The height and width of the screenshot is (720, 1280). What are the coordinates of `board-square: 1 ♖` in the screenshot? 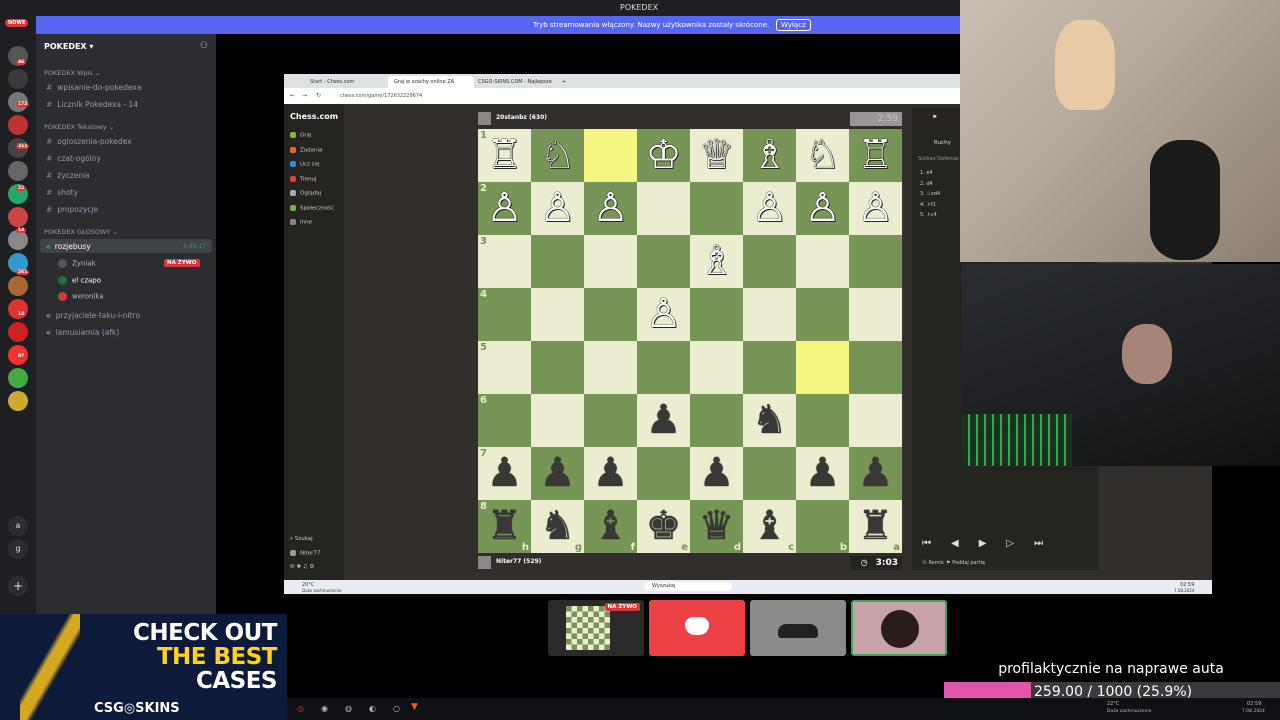 It's located at (504, 155).